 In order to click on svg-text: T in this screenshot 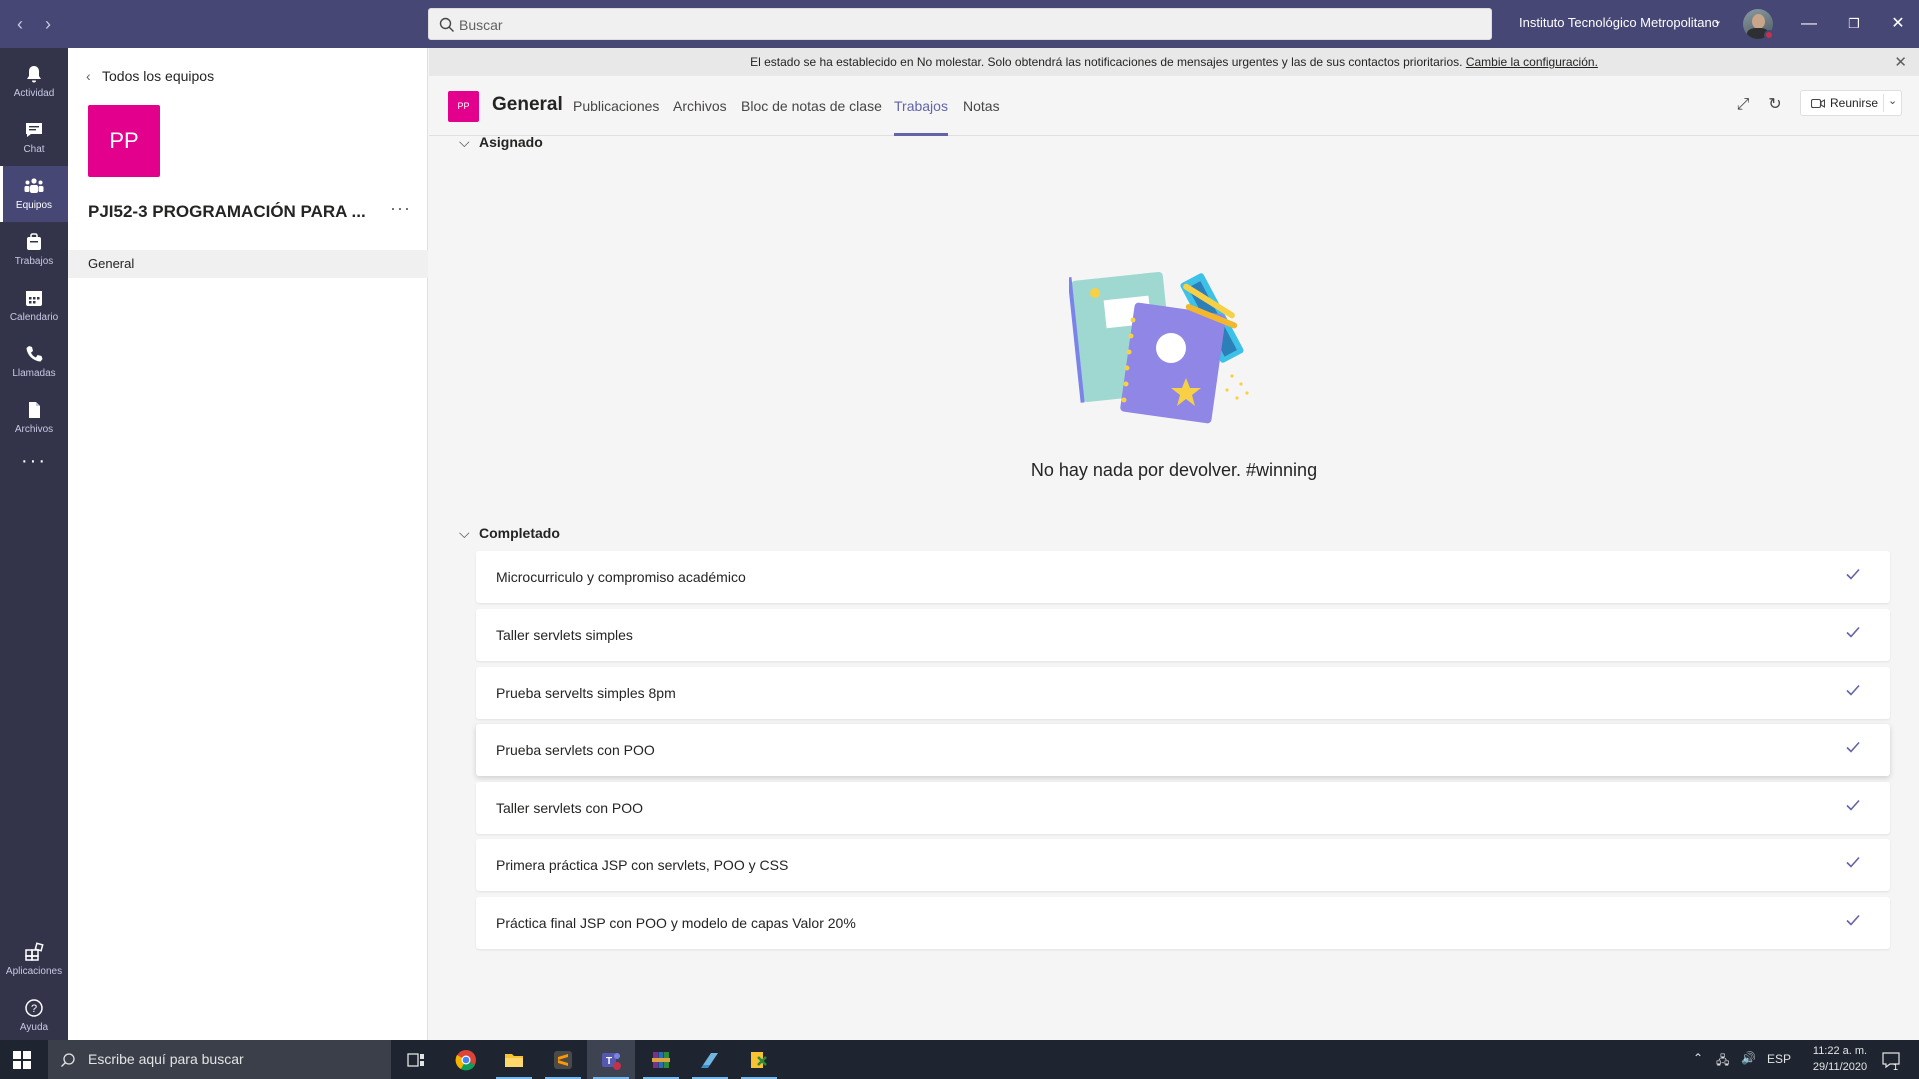, I will do `click(609, 1061)`.